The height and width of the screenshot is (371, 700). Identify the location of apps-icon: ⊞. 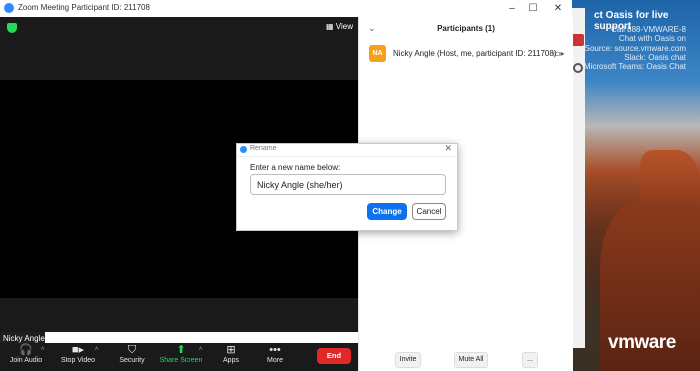
(231, 350).